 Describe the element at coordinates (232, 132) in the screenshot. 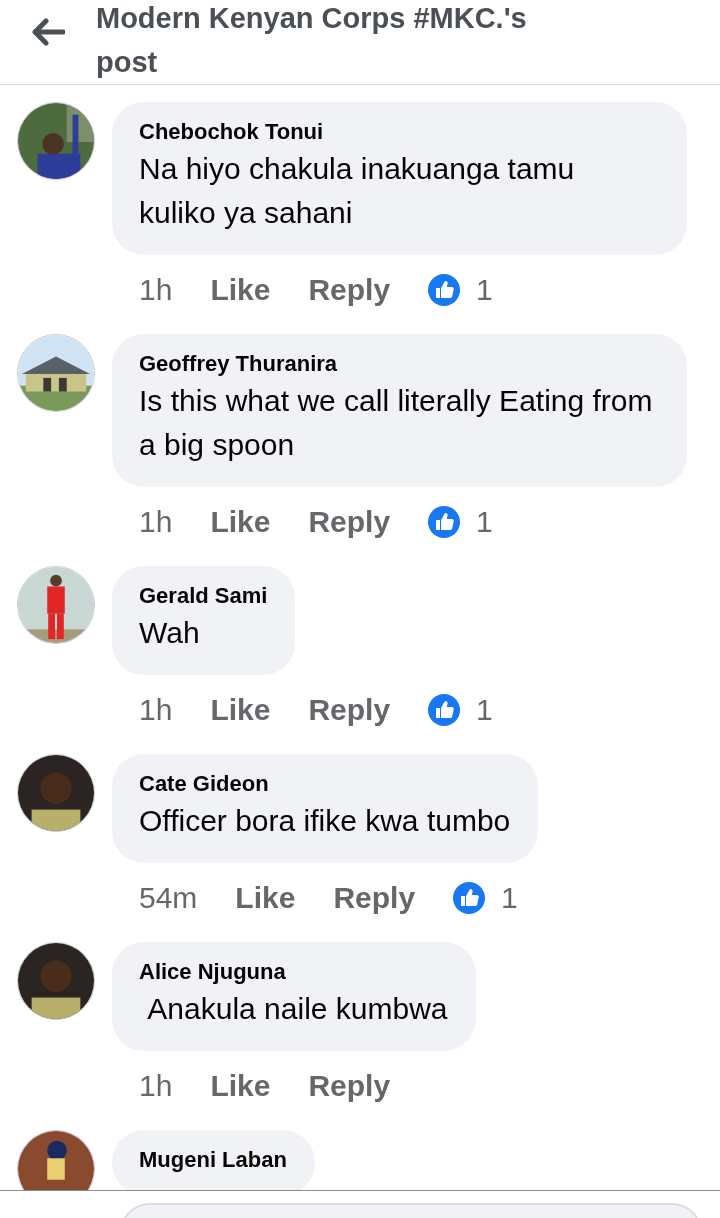

I see `comment-author: Chebochok Tonui` at that location.